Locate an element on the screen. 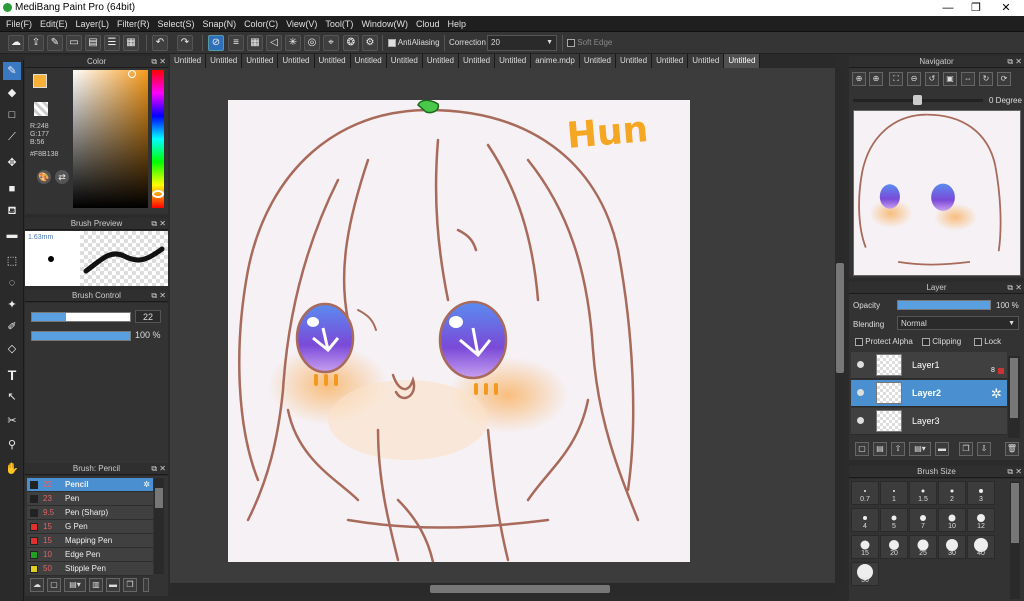 Image resolution: width=1024 pixels, height=601 pixels. perspective-snap-icon: ◁ is located at coordinates (274, 43).